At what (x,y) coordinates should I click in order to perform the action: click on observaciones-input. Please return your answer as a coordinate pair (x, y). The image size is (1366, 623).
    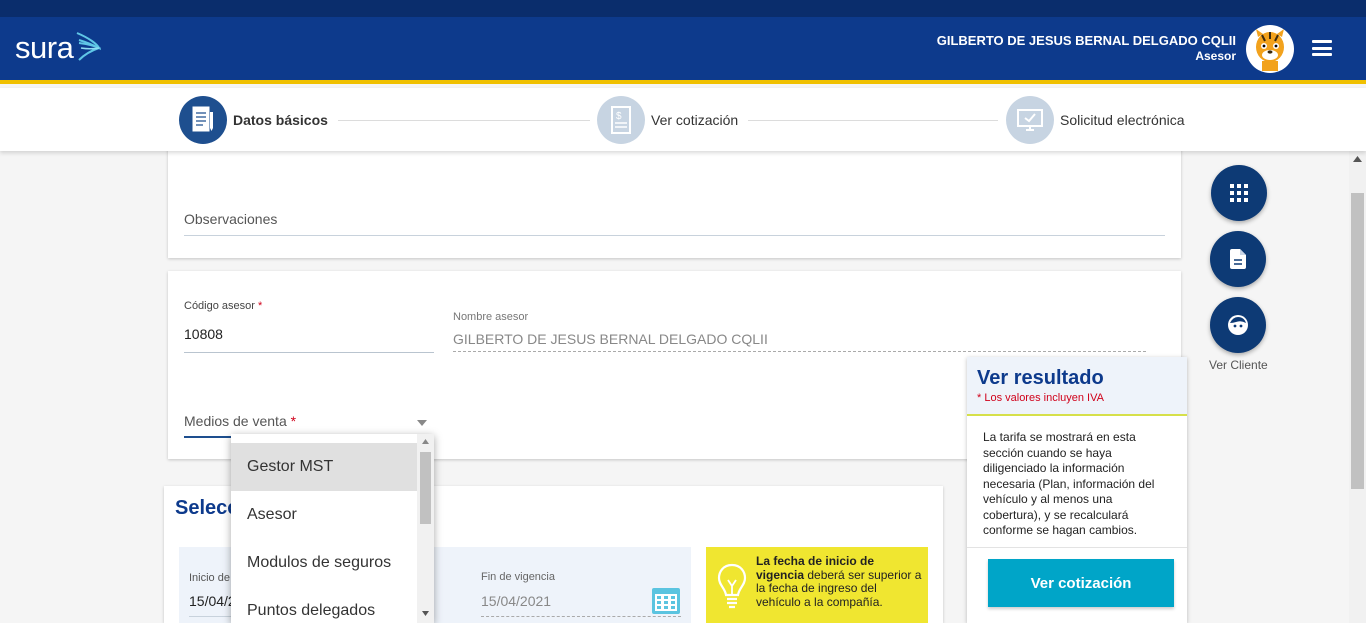
    Looking at the image, I should click on (674, 235).